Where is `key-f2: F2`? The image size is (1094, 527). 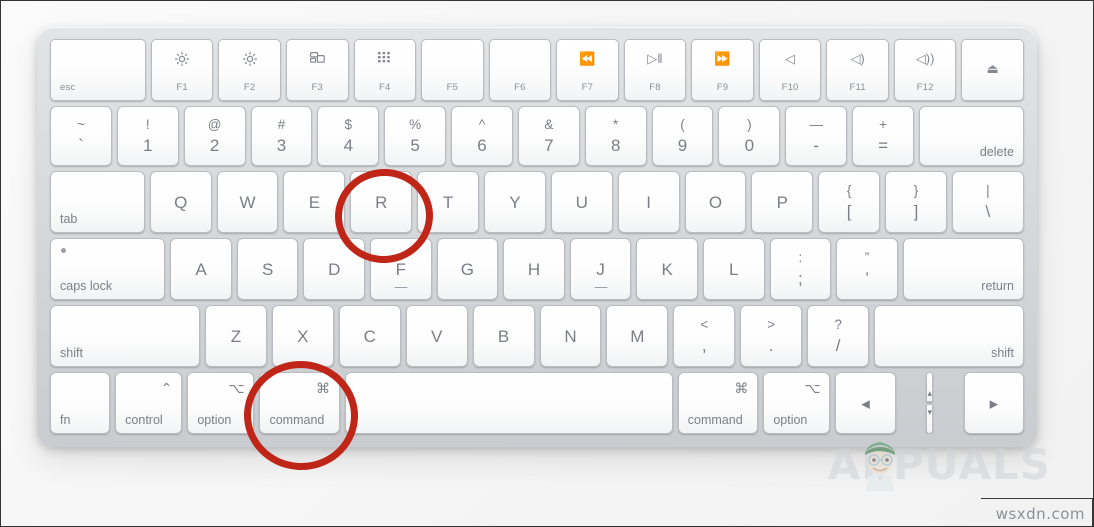 key-f2: F2 is located at coordinates (249, 70).